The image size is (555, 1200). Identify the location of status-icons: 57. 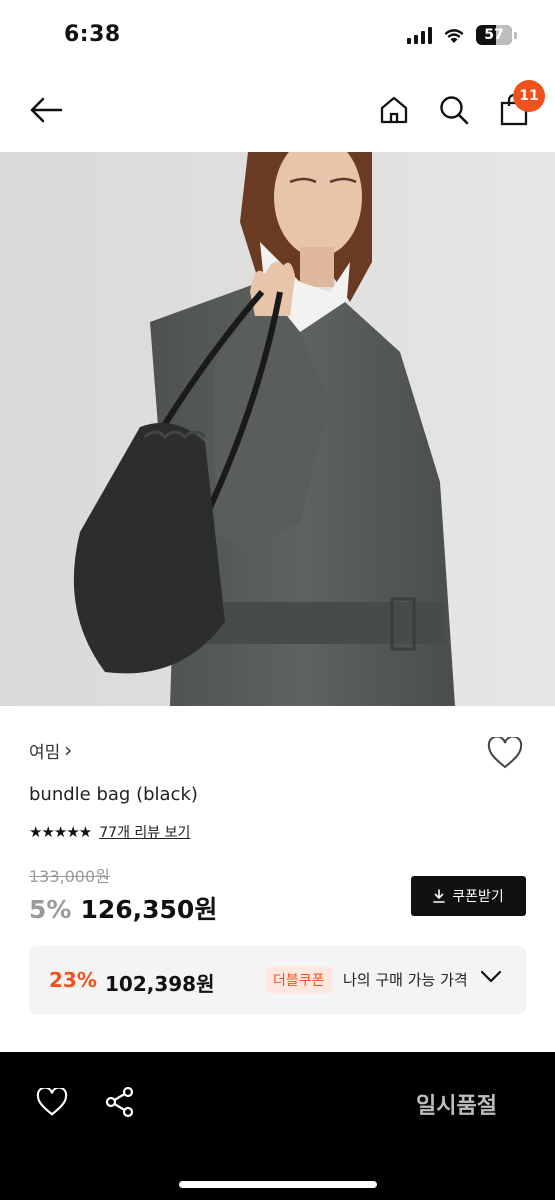
(462, 35).